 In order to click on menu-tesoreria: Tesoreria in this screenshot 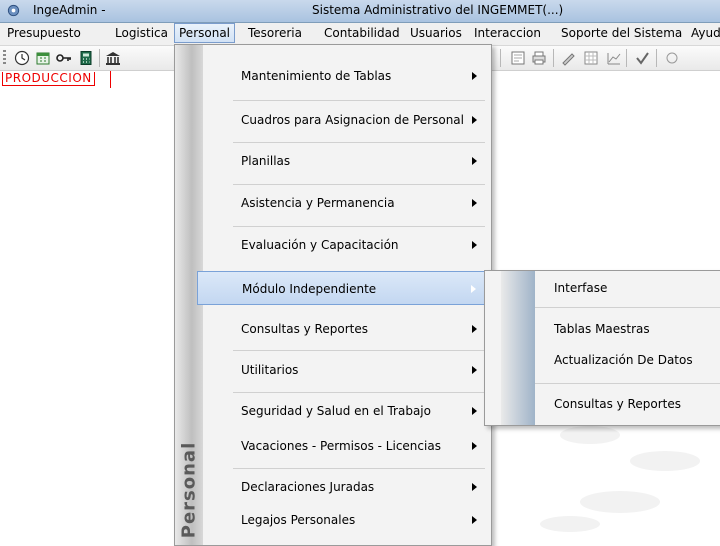, I will do `click(275, 33)`.